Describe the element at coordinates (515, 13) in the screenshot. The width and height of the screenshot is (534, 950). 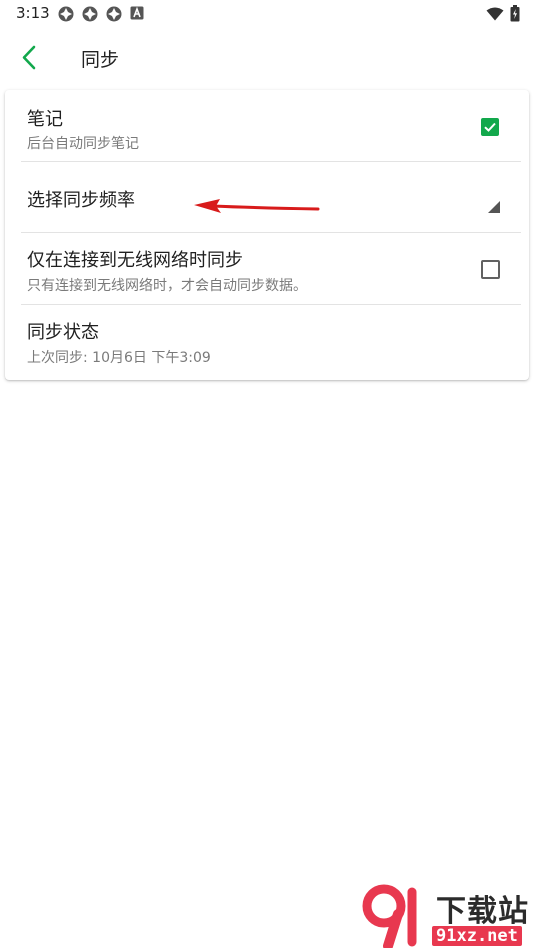
I see `battery-icon` at that location.